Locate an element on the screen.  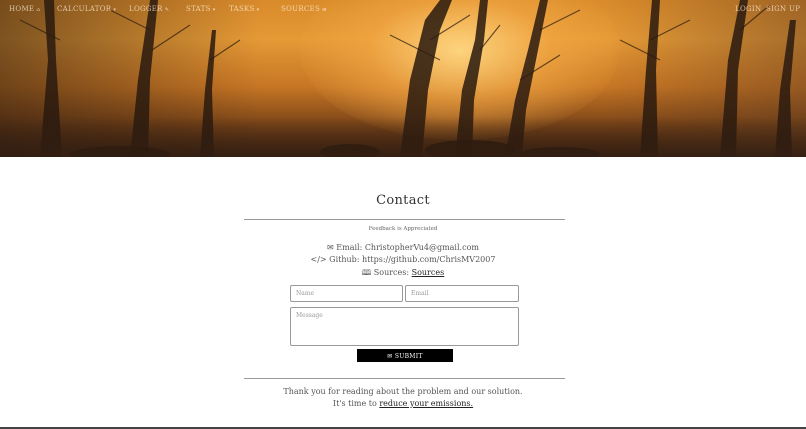
reduce-emissions-link: reduce your emissions. is located at coordinates (426, 403).